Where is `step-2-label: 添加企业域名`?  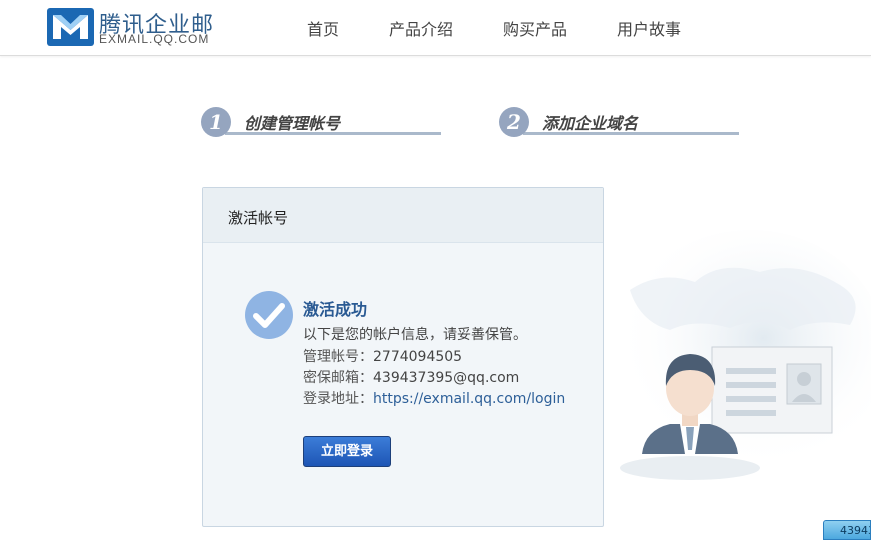
step-2-label: 添加企业域名 is located at coordinates (590, 123).